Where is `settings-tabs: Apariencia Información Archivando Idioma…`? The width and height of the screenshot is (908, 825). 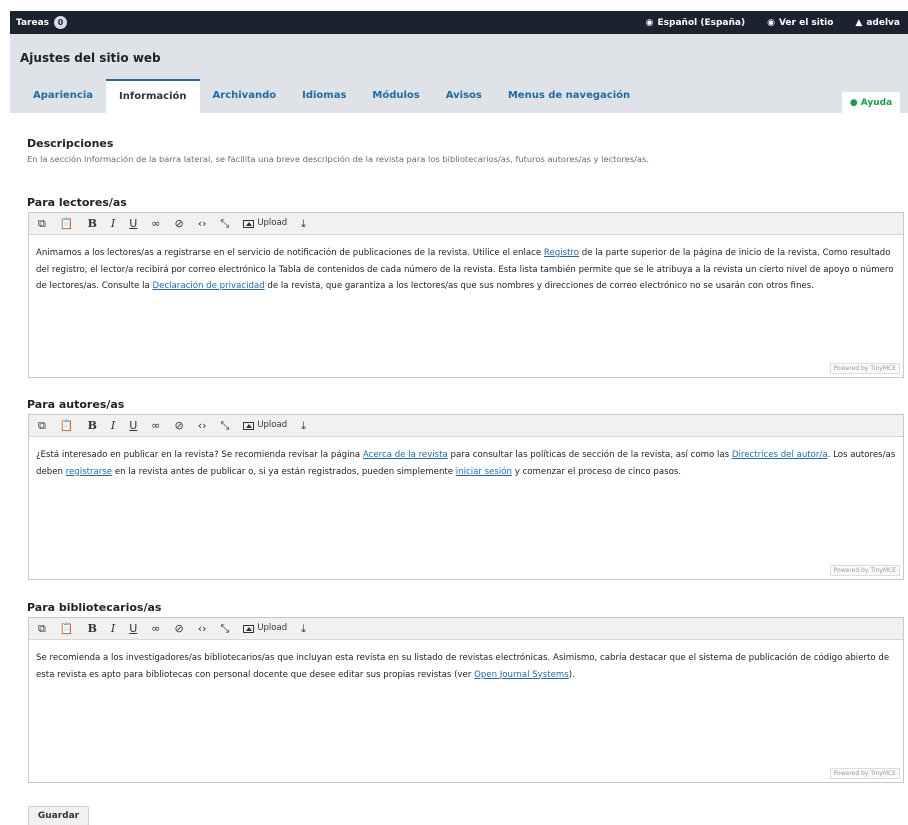
settings-tabs: Apariencia Información Archivando Idioma… is located at coordinates (331, 96).